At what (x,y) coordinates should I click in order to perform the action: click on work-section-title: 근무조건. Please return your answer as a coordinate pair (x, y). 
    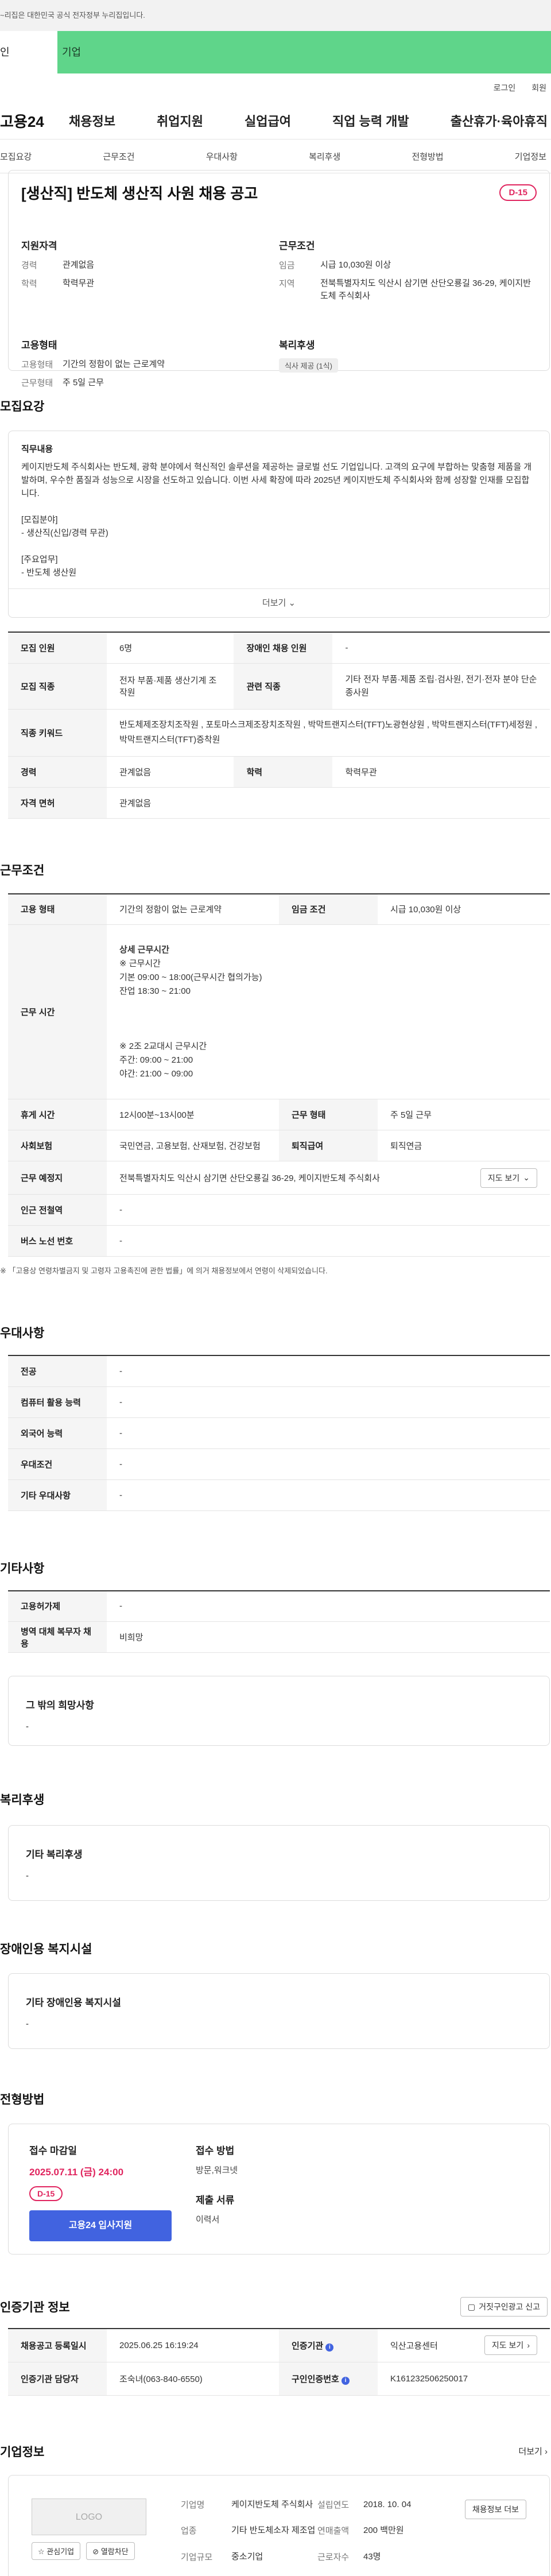
    Looking at the image, I should click on (22, 870).